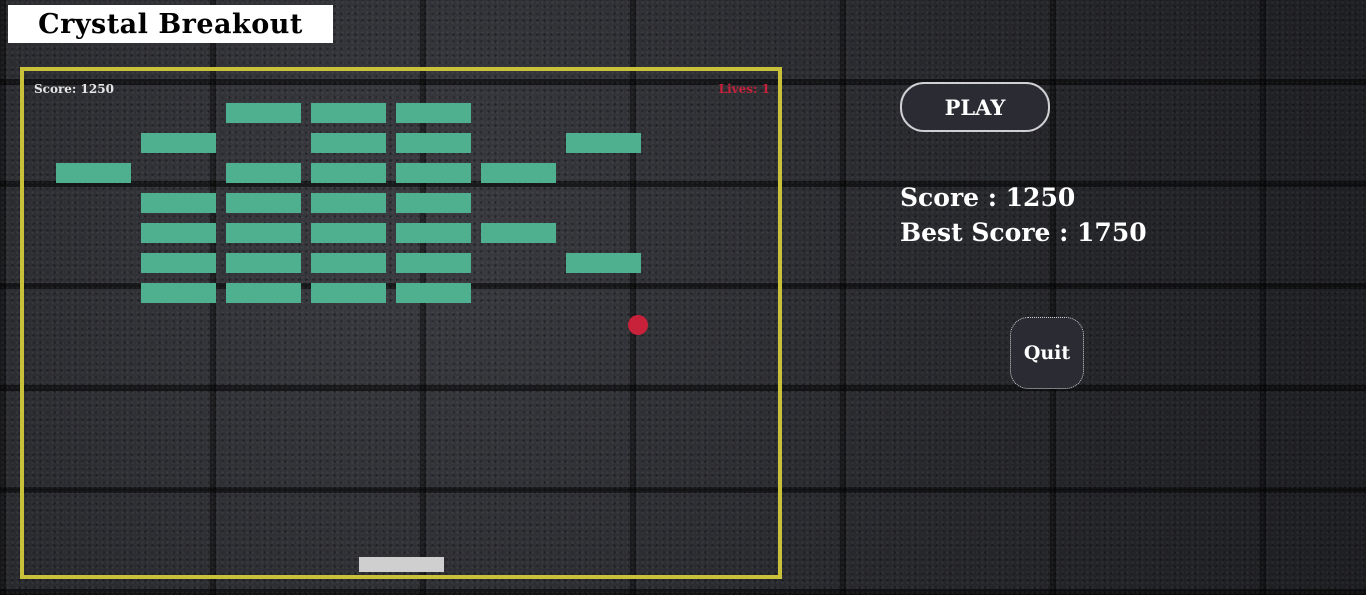 This screenshot has width=1366, height=595. Describe the element at coordinates (1047, 353) in the screenshot. I see `quit-button: Quit` at that location.